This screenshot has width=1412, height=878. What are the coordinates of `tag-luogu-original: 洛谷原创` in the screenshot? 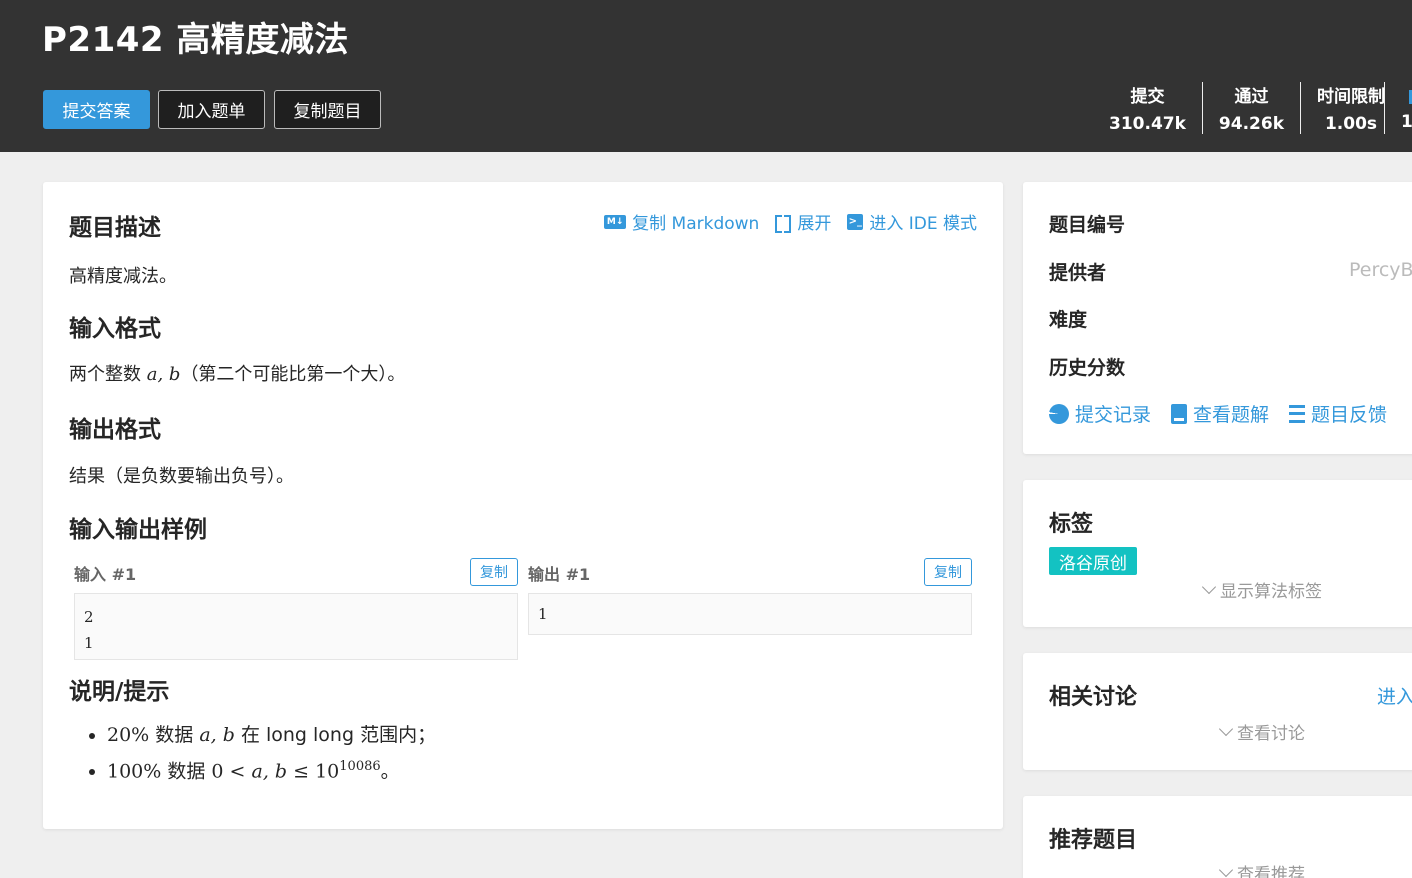 It's located at (1093, 561).